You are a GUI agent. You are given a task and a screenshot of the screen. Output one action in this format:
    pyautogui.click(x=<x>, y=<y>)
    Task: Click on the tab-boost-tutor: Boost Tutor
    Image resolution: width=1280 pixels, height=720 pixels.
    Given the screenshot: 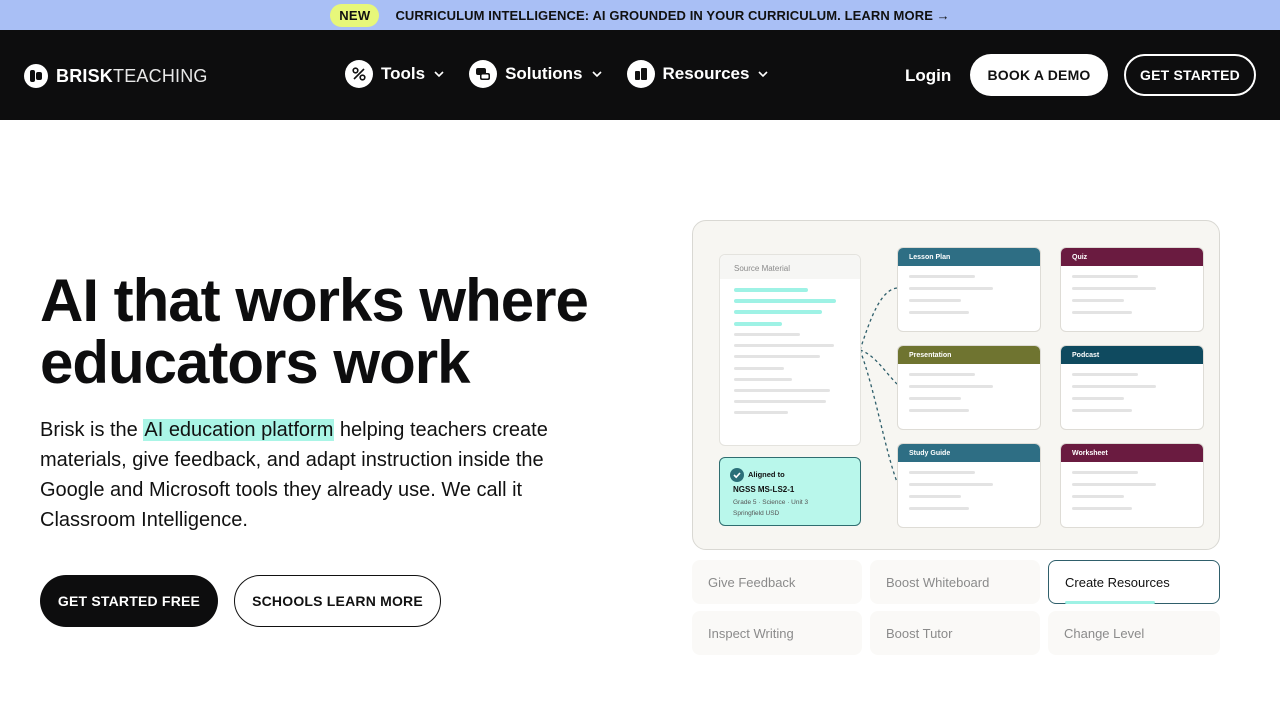 What is the action you would take?
    pyautogui.click(x=955, y=633)
    